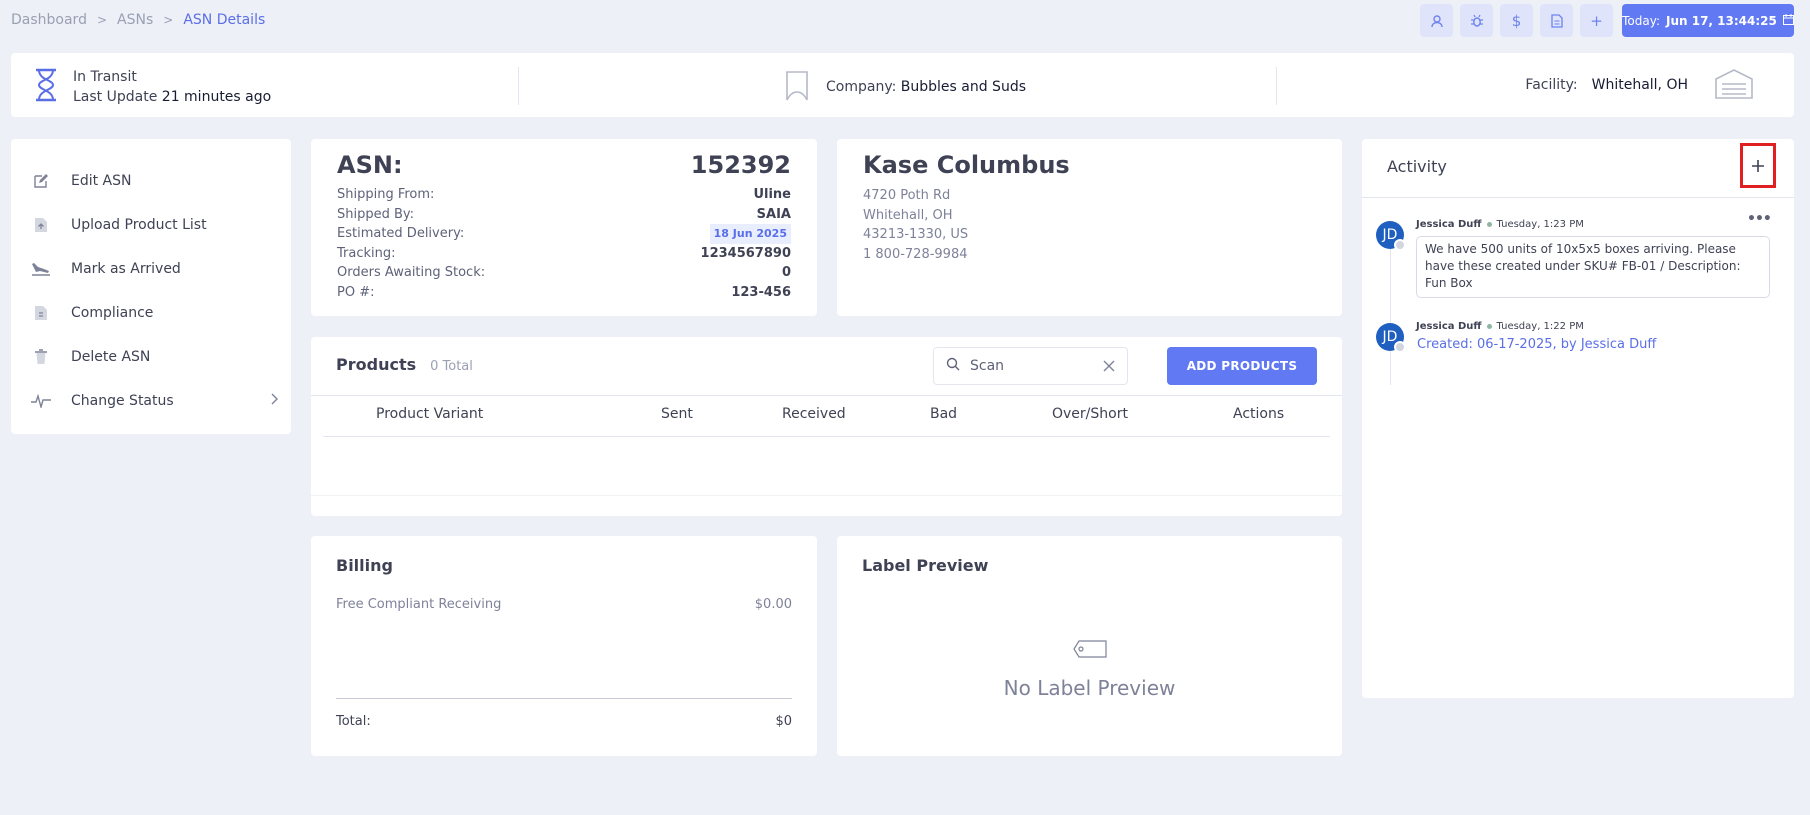 This screenshot has height=815, width=1810. What do you see at coordinates (963, 87) in the screenshot?
I see `company-value: Bubbles and Suds` at bounding box center [963, 87].